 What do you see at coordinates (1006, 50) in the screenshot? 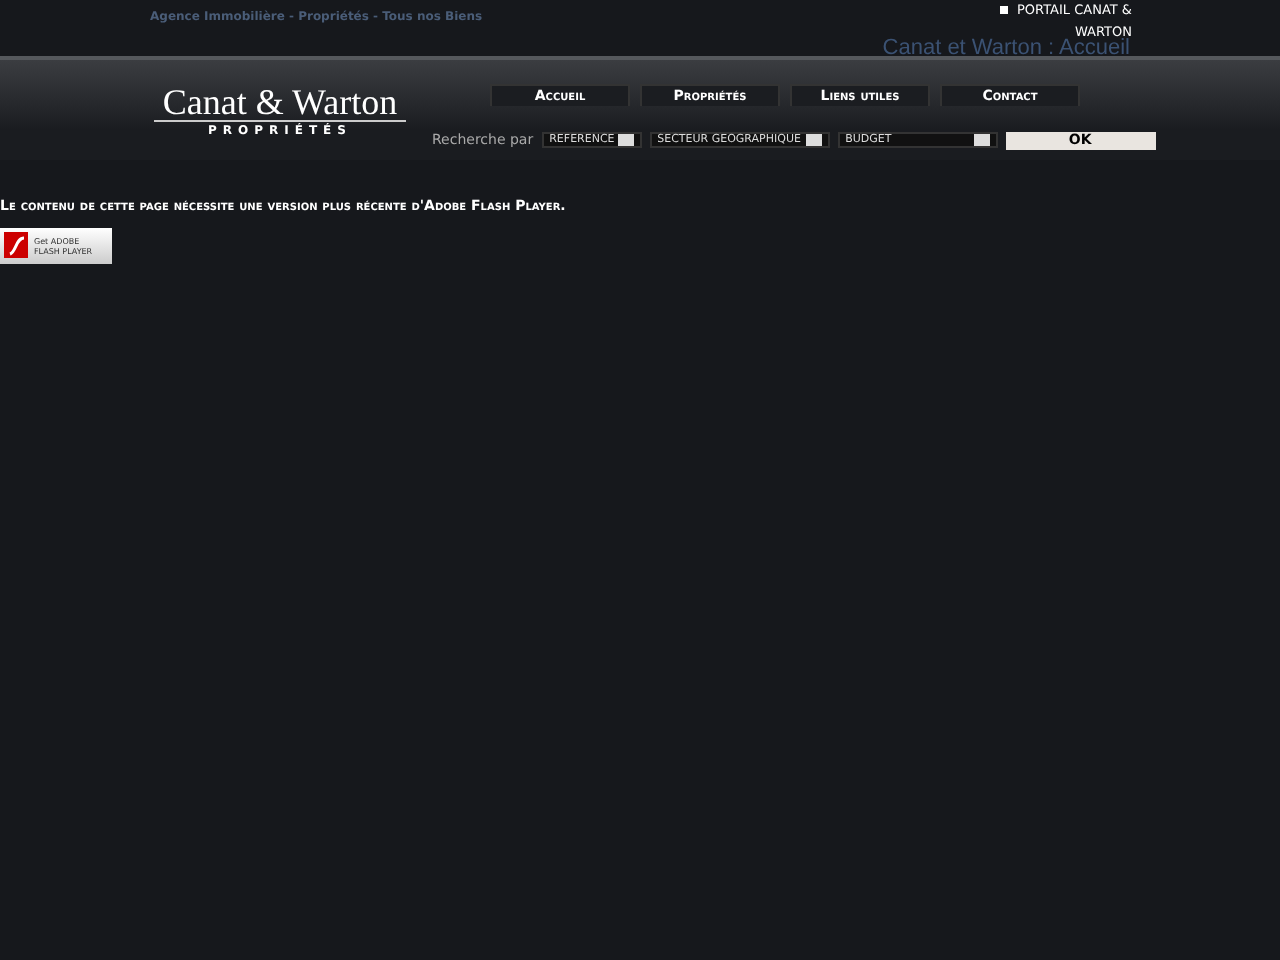
I see `page-title: Canat et Warton : Accueil` at bounding box center [1006, 50].